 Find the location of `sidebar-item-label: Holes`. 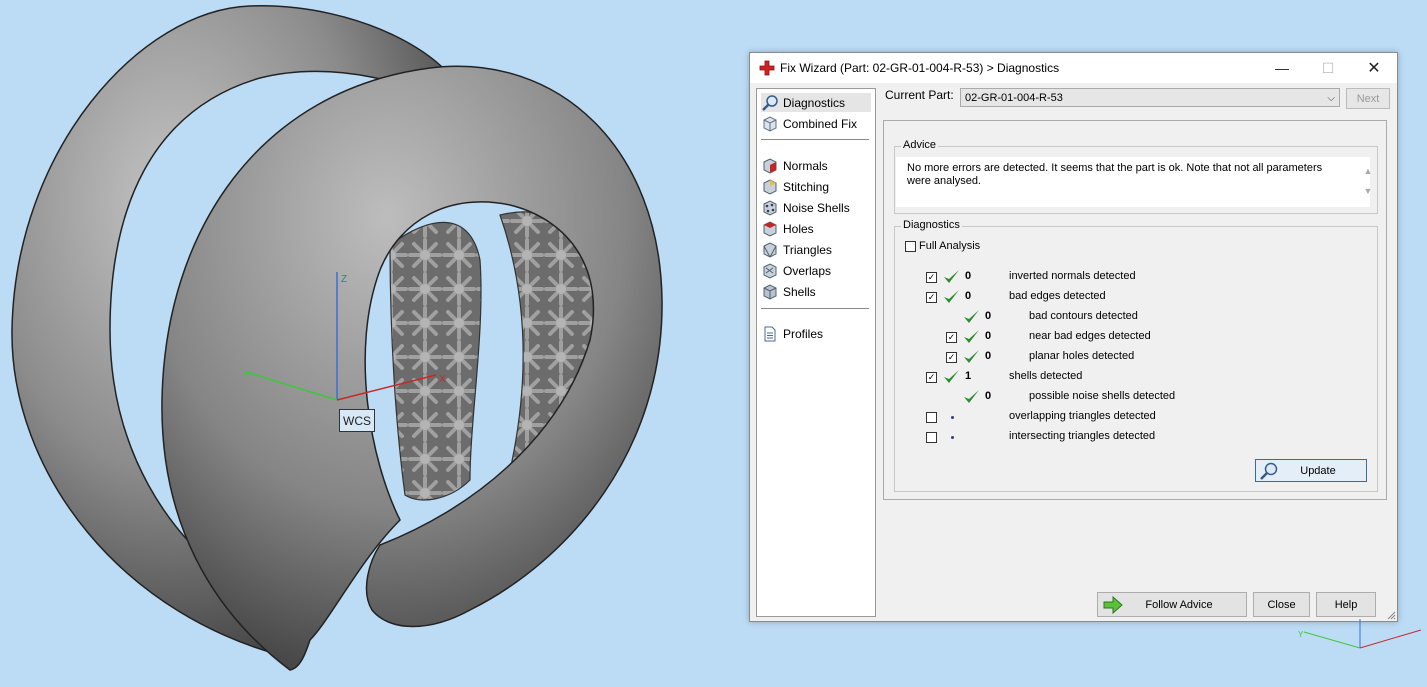

sidebar-item-label: Holes is located at coordinates (798, 228).